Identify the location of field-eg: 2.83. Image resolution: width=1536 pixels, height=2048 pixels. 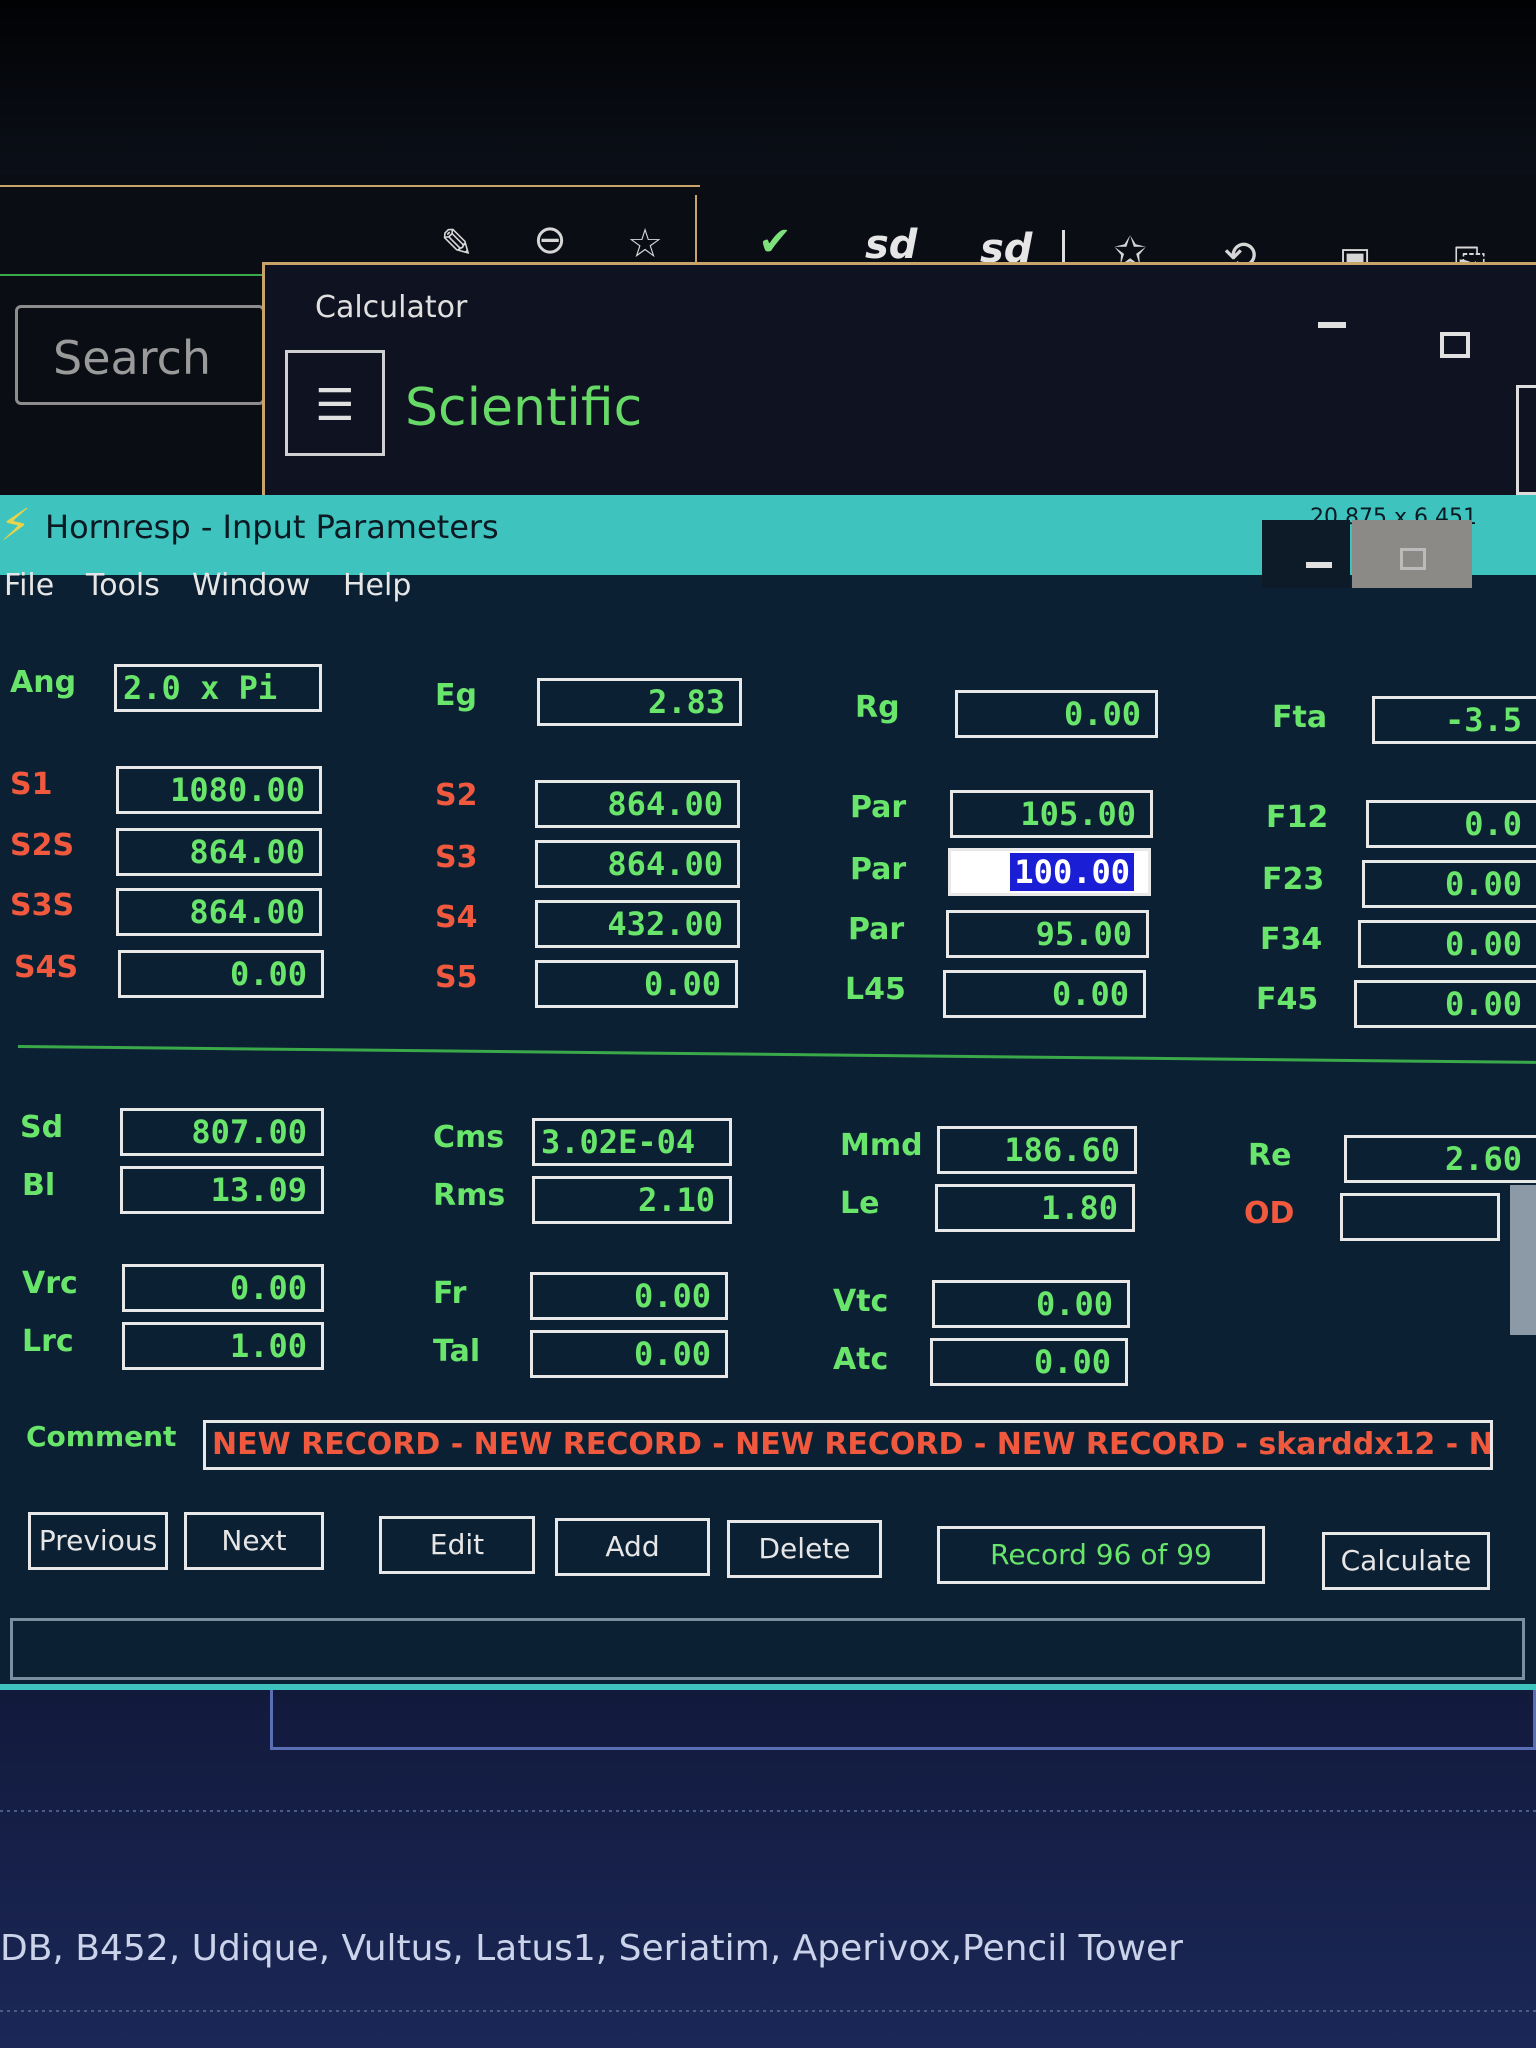
(639, 702).